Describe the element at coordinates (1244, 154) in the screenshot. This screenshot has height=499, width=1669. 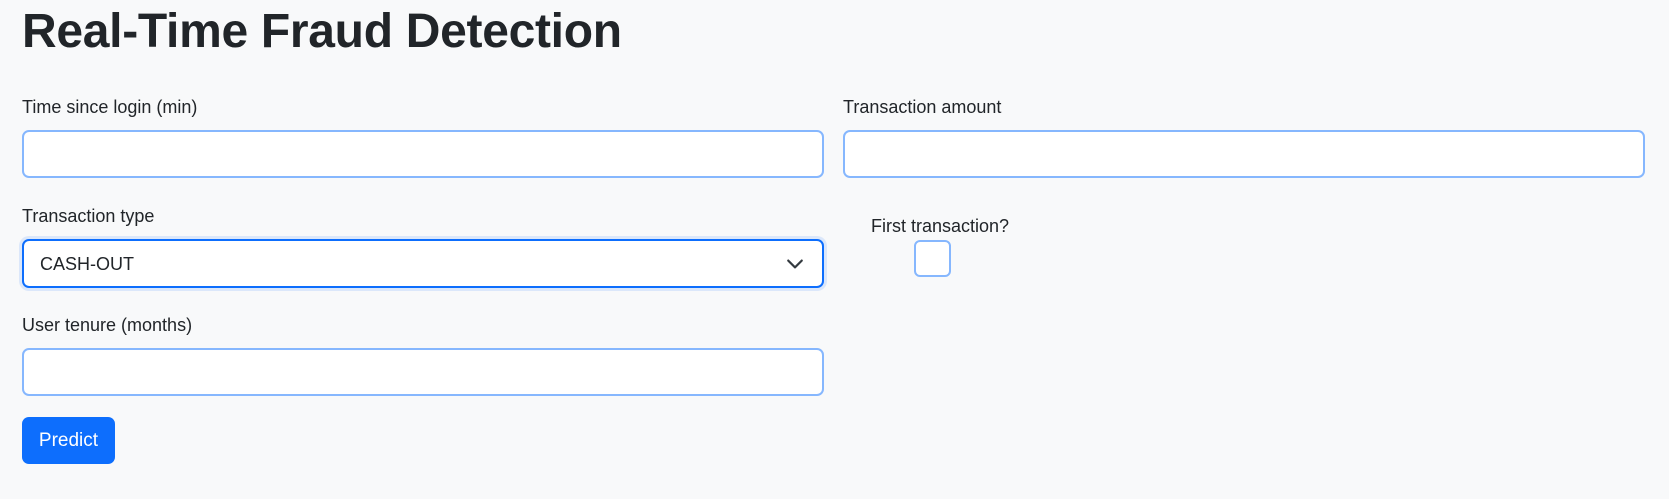
I see `transaction-amount-input` at that location.